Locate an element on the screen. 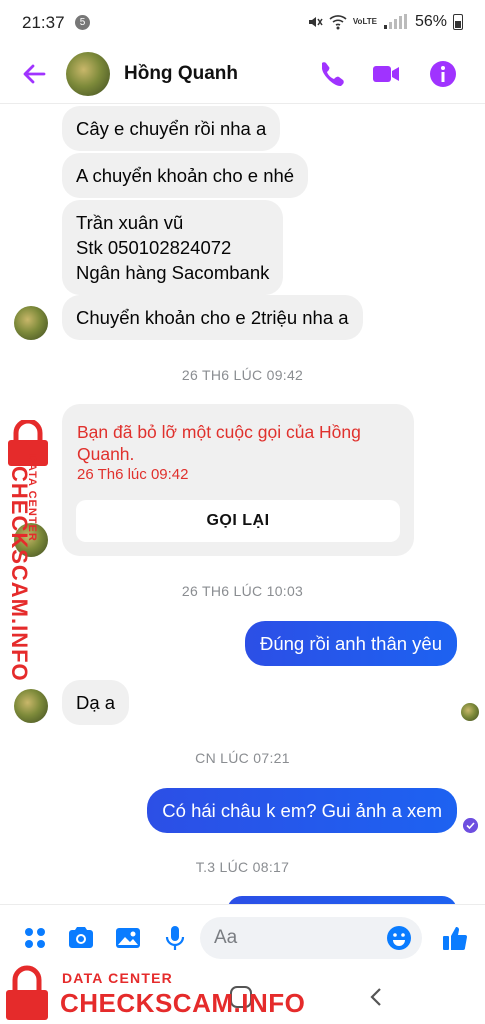 Image resolution: width=485 pixels, height=1024 pixels. contact-name: Hồng Quanh is located at coordinates (181, 74).